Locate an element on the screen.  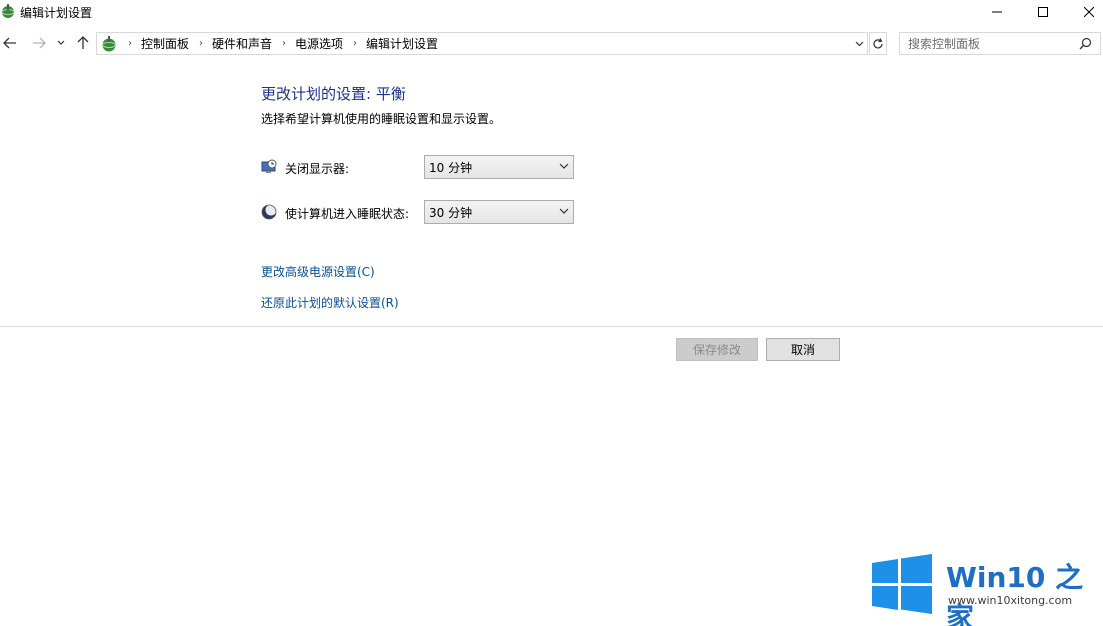
search-box is located at coordinates (1000, 43).